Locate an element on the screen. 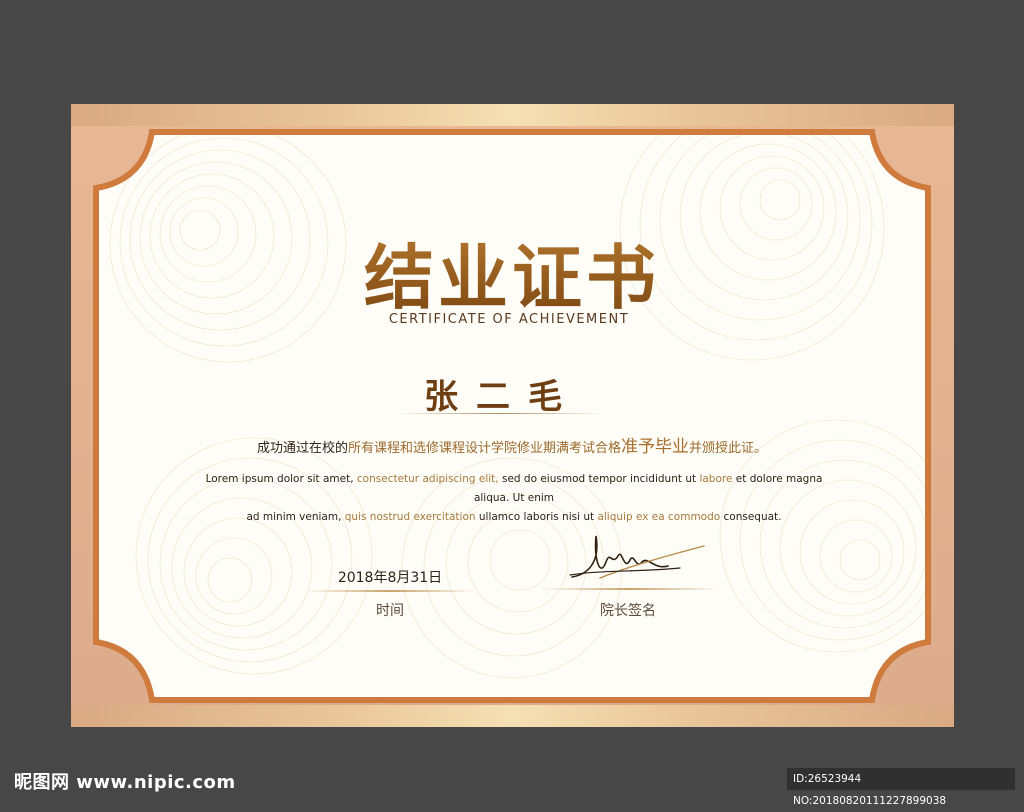 The image size is (1024, 812). signature-label: 院长签名 is located at coordinates (628, 611).